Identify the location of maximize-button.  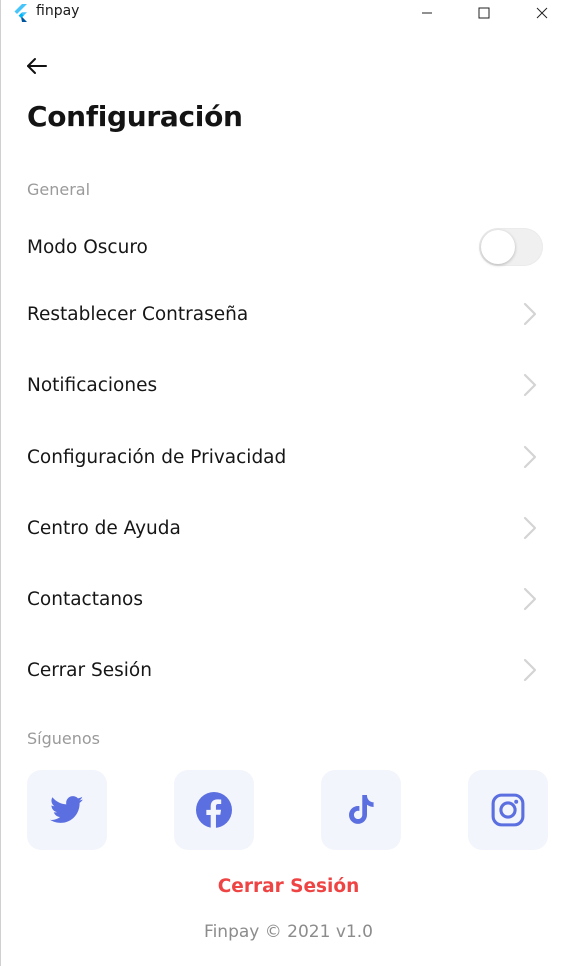
(484, 13).